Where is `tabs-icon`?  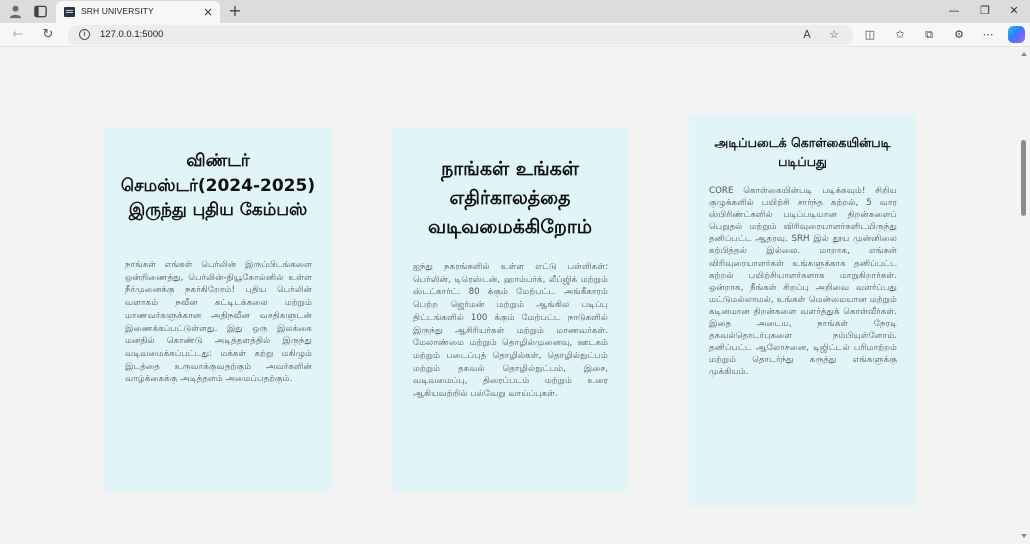 tabs-icon is located at coordinates (40, 11).